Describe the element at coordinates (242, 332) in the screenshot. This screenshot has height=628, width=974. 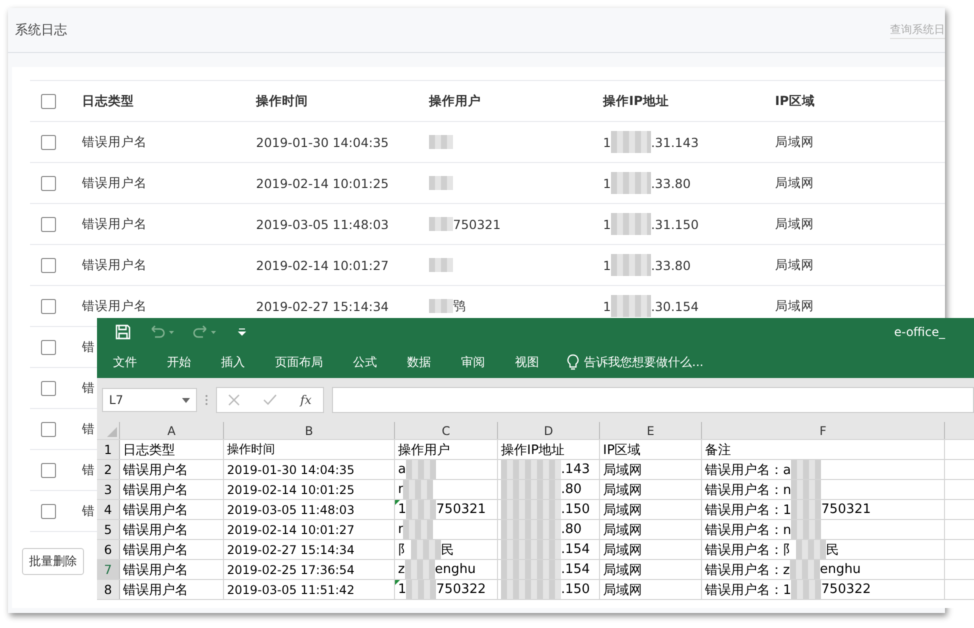
I see `customize-icon` at that location.